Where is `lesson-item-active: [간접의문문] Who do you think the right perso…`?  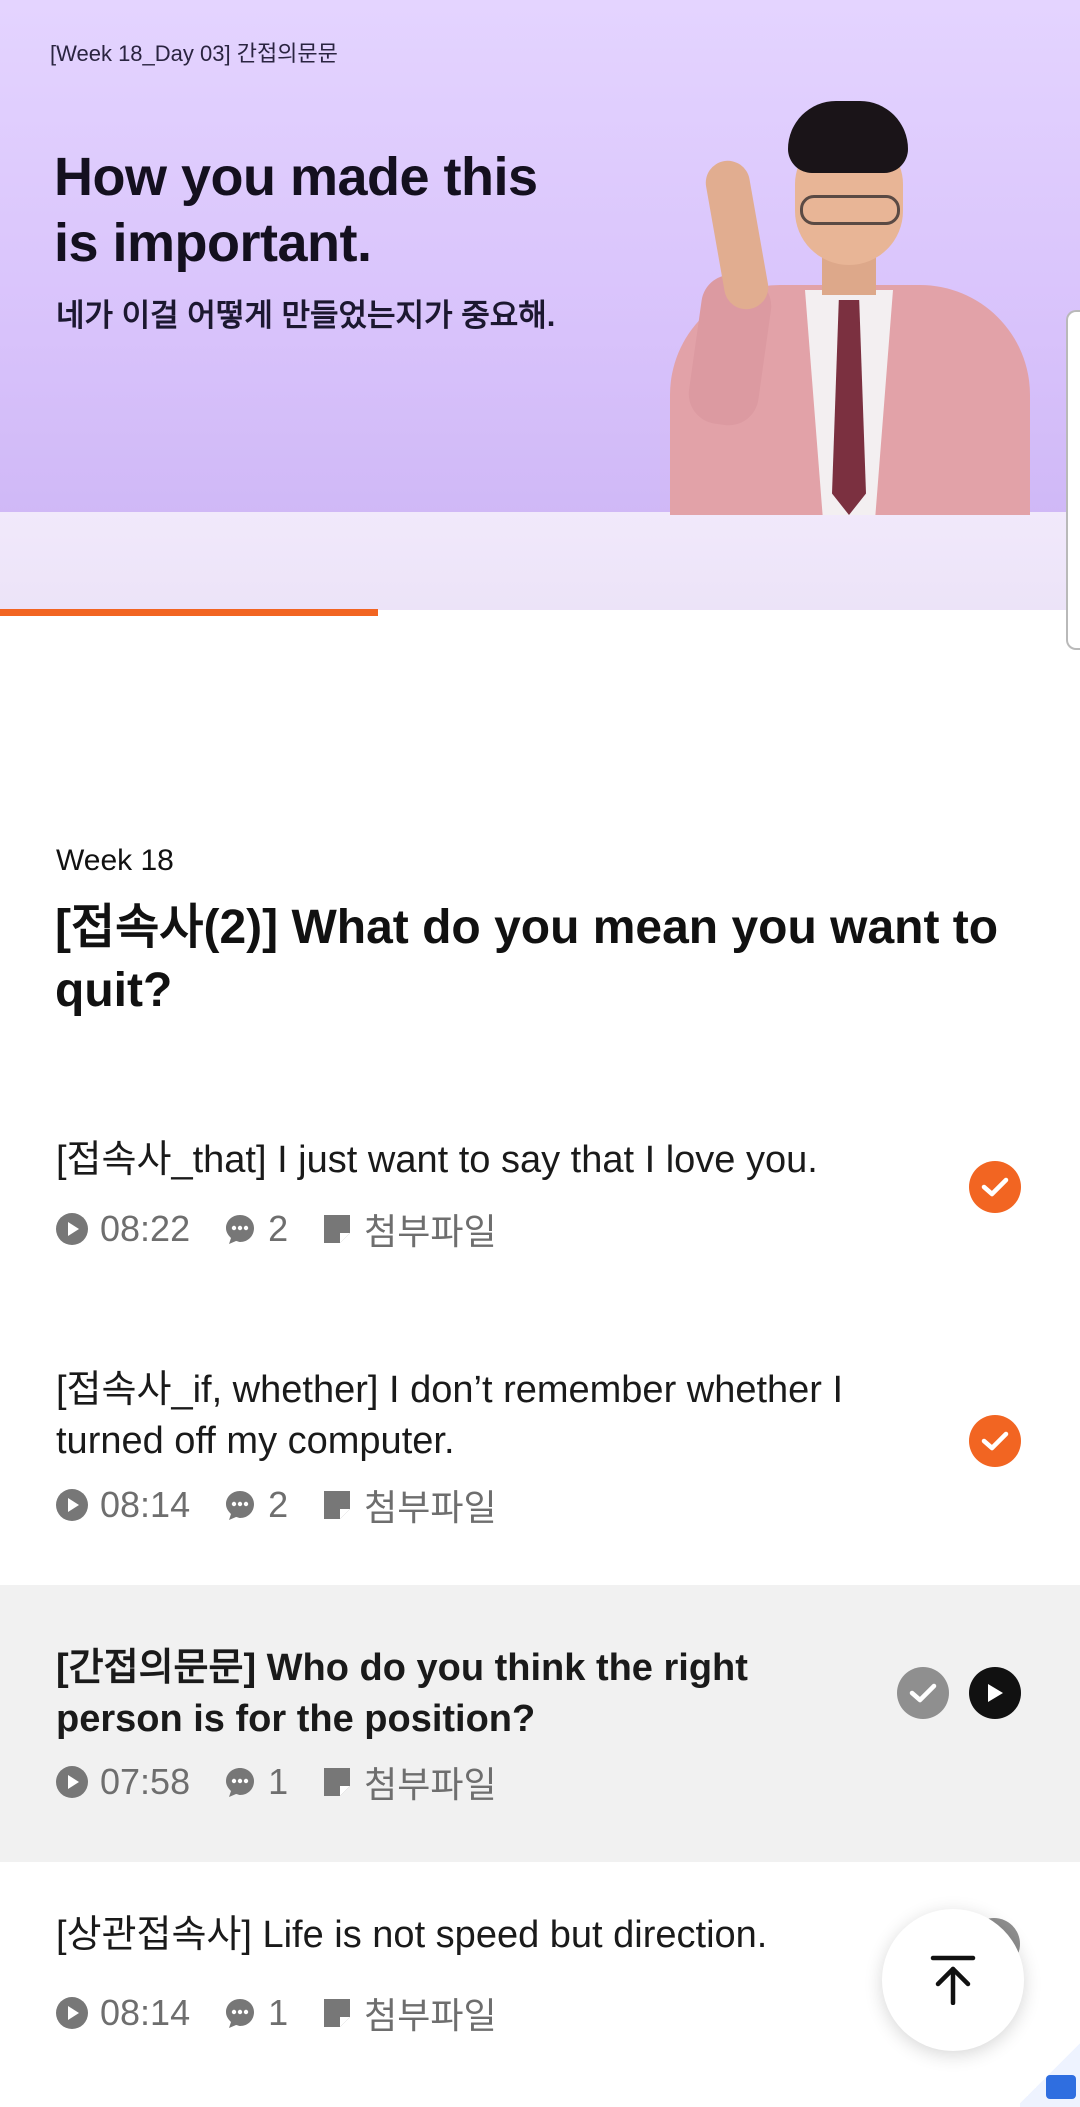
lesson-item-active: [간접의문문] Who do you think the right perso… is located at coordinates (540, 1723).